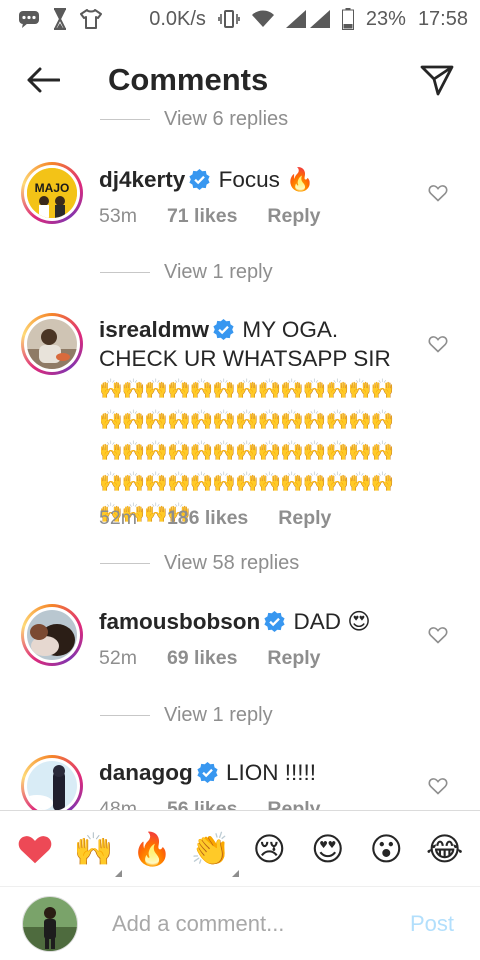 This screenshot has width=480, height=960. Describe the element at coordinates (240, 848) in the screenshot. I see `emoji-quick-bar: ❤ 🙌 🔥 👏 😢 😍 😮 😂` at that location.